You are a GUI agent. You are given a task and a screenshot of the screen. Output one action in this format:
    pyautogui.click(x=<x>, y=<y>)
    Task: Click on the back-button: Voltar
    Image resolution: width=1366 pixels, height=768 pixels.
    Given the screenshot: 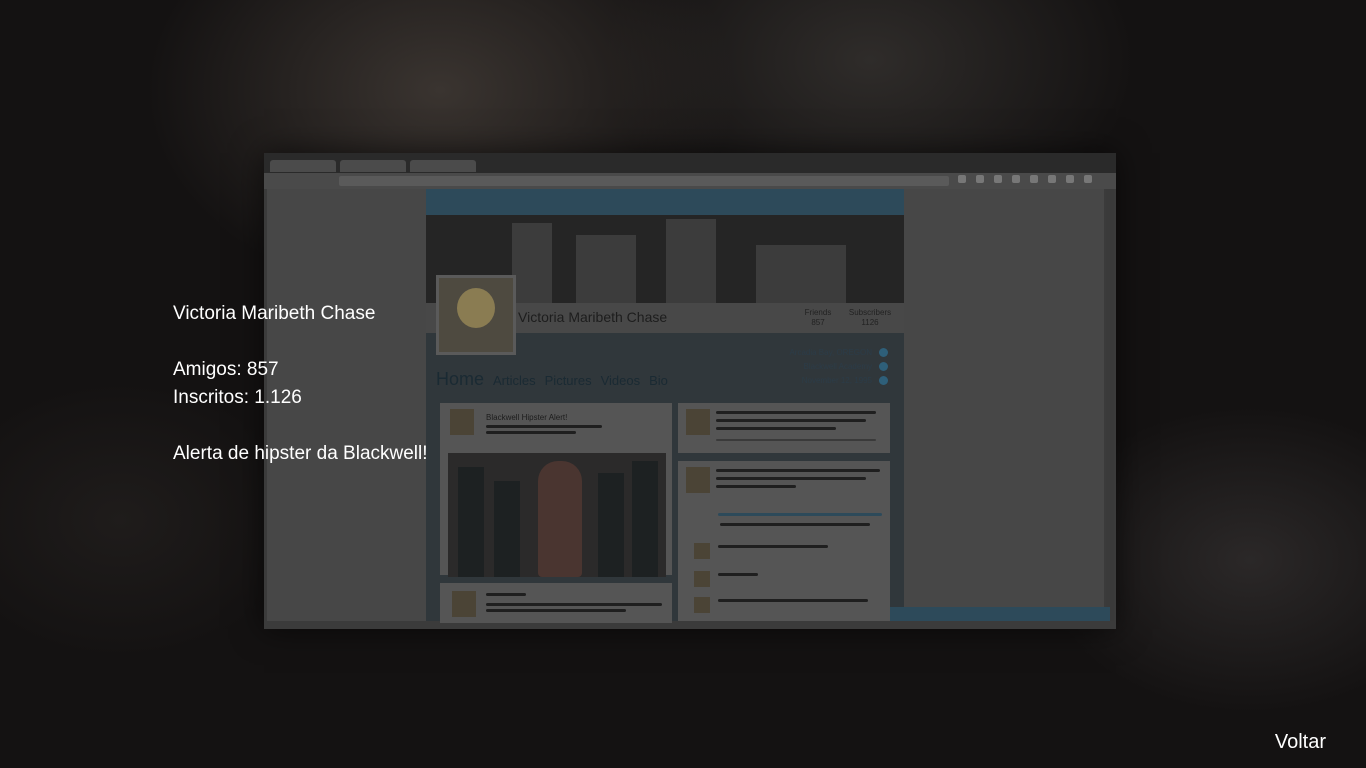 What is the action you would take?
    pyautogui.click(x=1300, y=742)
    